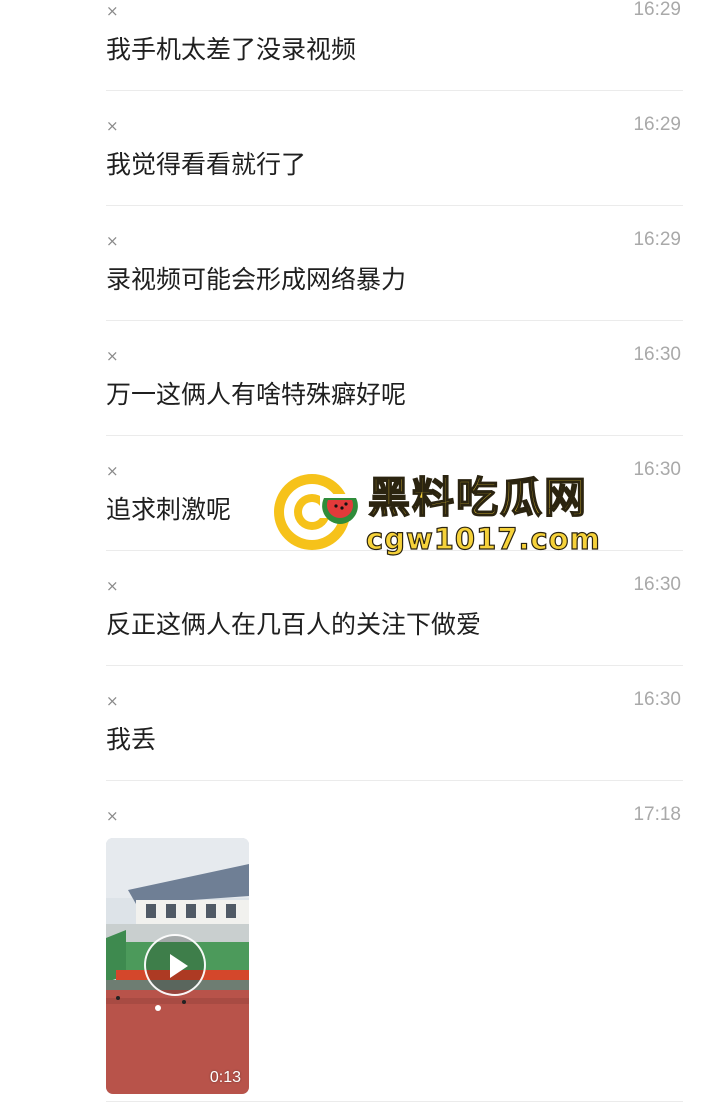 The height and width of the screenshot is (1116, 710). What do you see at coordinates (394, 378) in the screenshot?
I see `chat-message: × 16:30 万一这俩人有啥特殊癖好呢` at bounding box center [394, 378].